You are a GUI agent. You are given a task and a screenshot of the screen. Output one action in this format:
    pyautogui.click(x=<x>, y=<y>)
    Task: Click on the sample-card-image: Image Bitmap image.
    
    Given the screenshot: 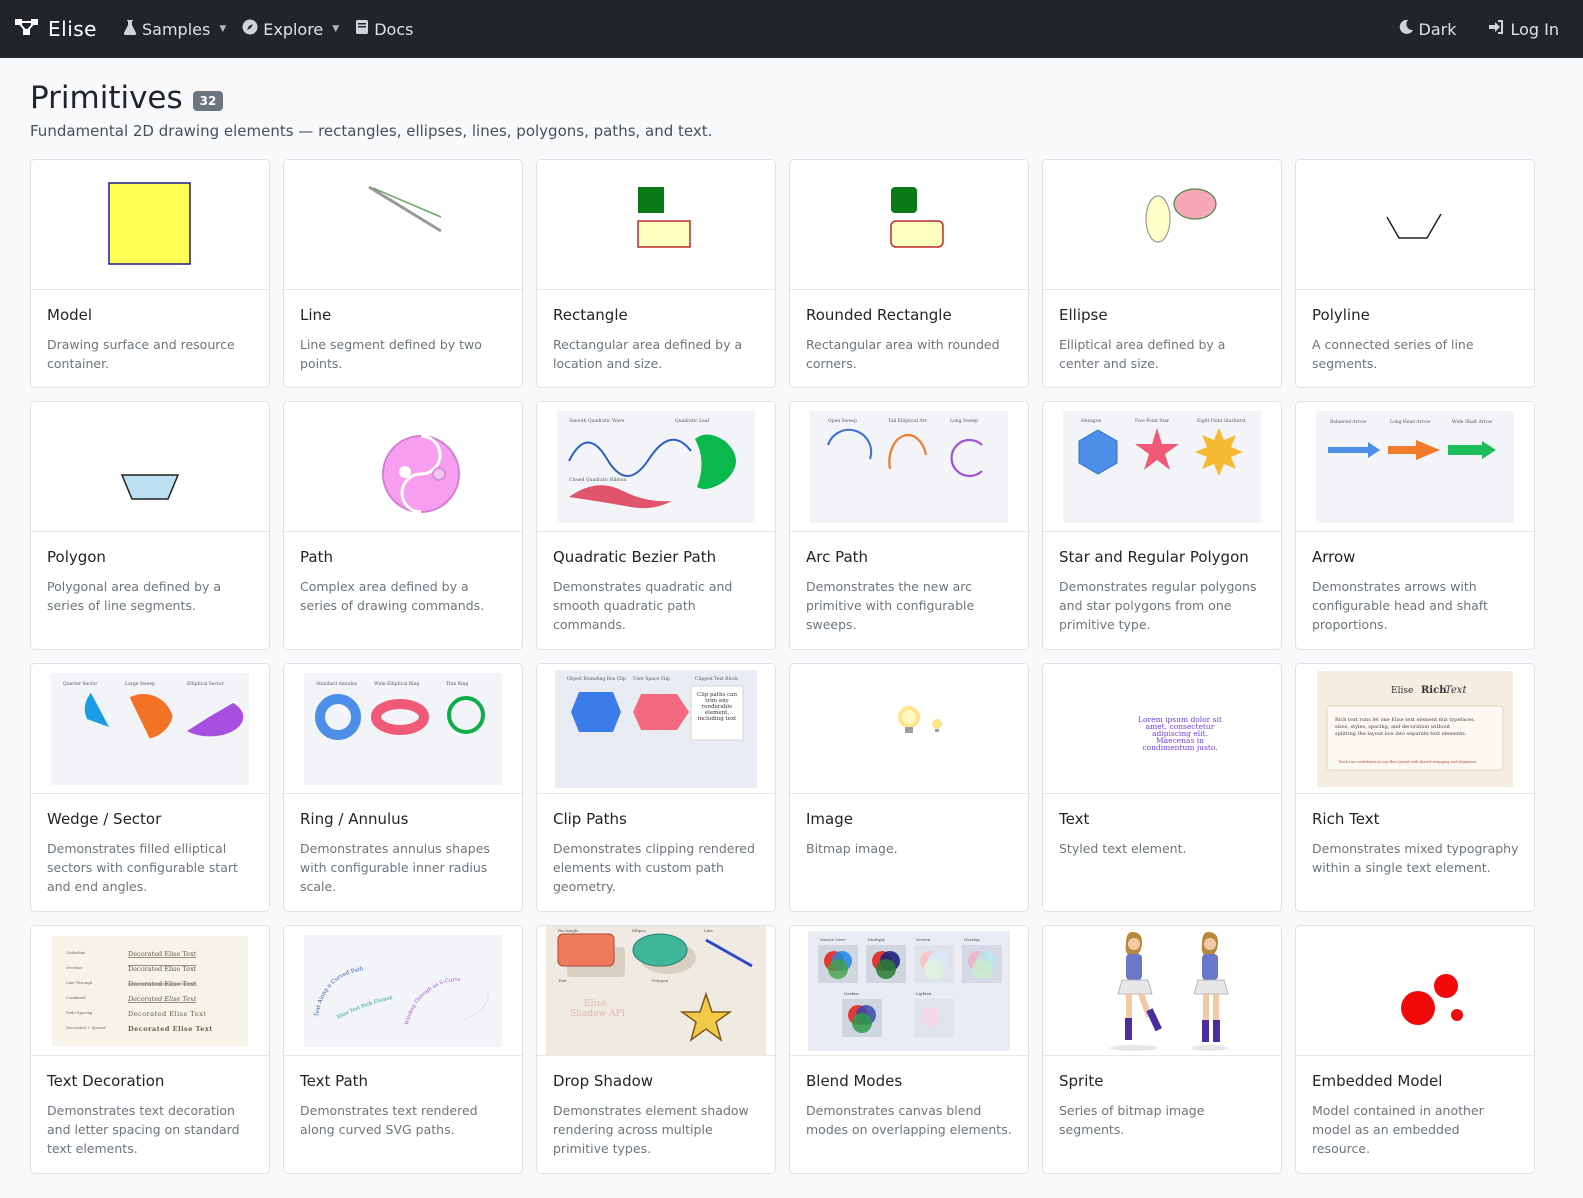 What is the action you would take?
    pyautogui.click(x=909, y=787)
    